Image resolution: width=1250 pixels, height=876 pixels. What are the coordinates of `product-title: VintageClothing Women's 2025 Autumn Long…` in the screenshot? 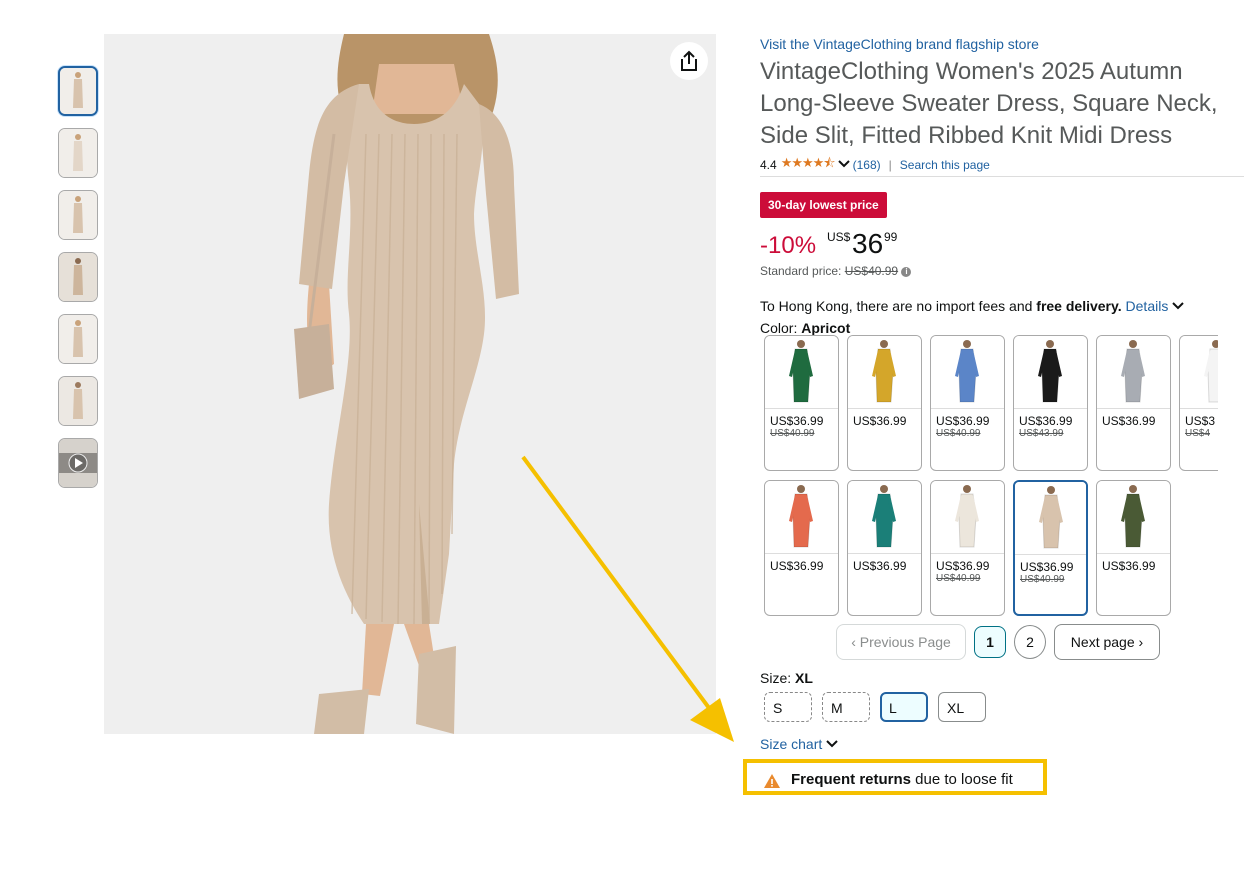 It's located at (989, 103).